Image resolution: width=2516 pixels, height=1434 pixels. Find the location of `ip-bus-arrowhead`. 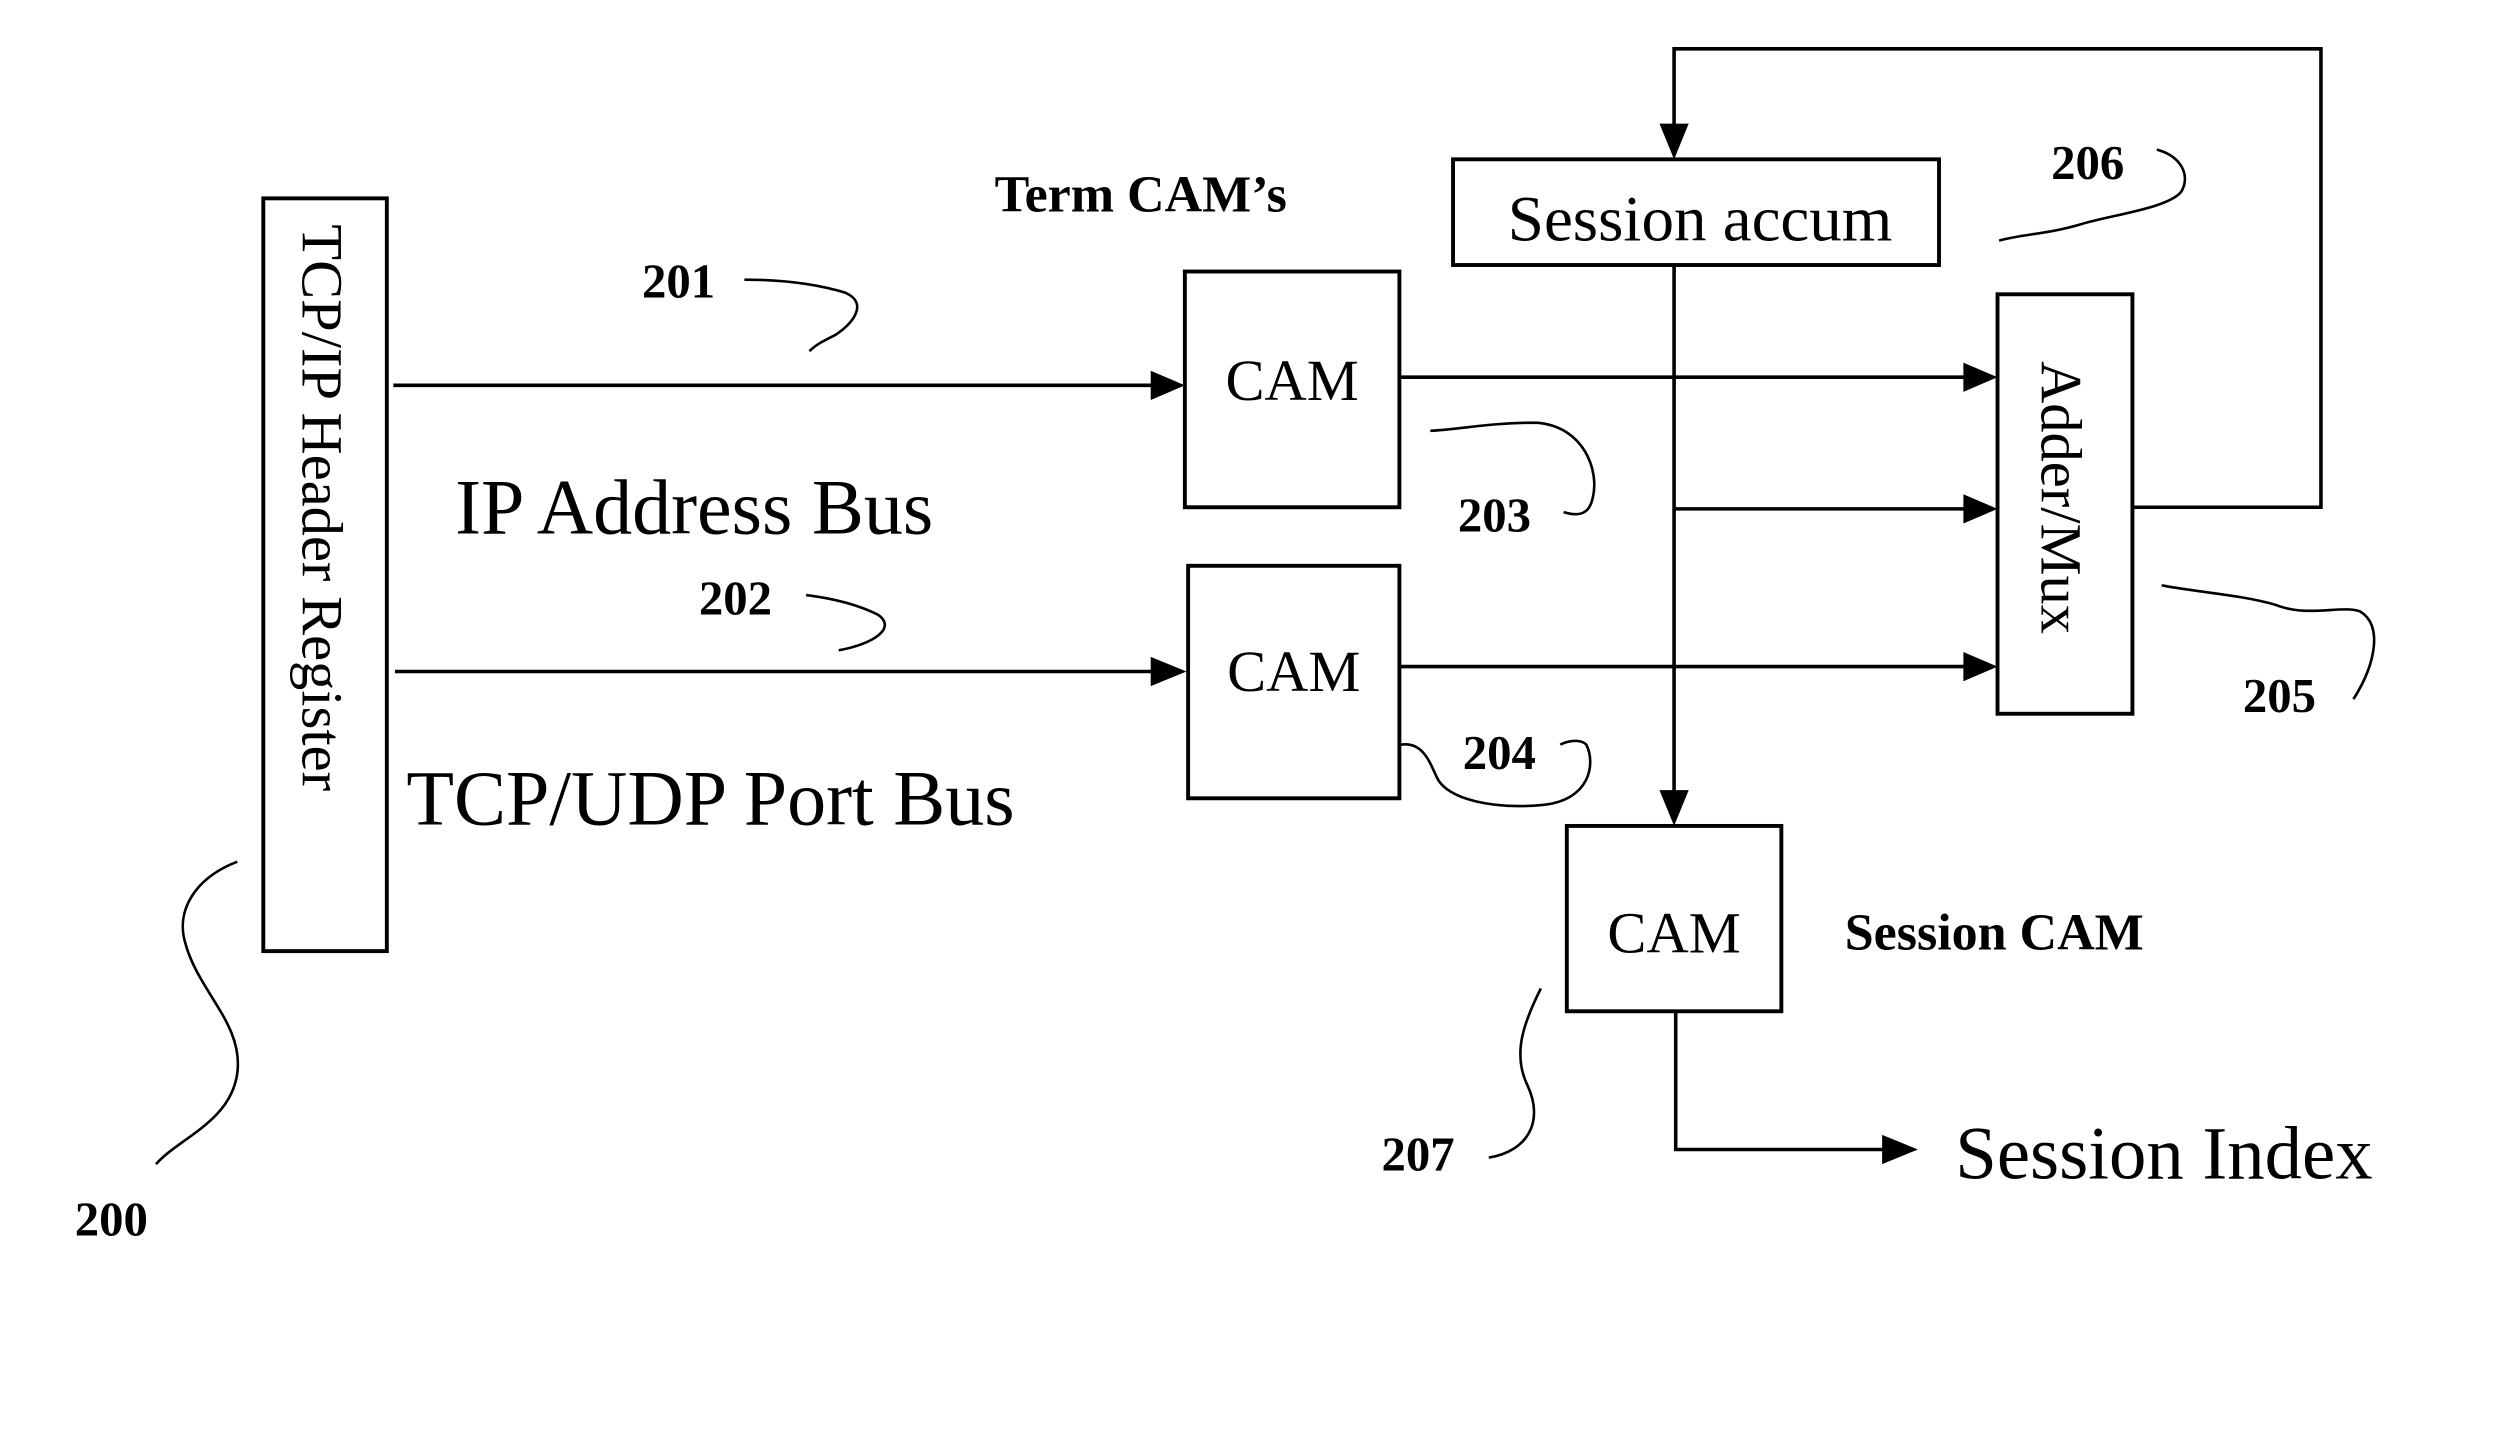

ip-bus-arrowhead is located at coordinates (1167, 385).